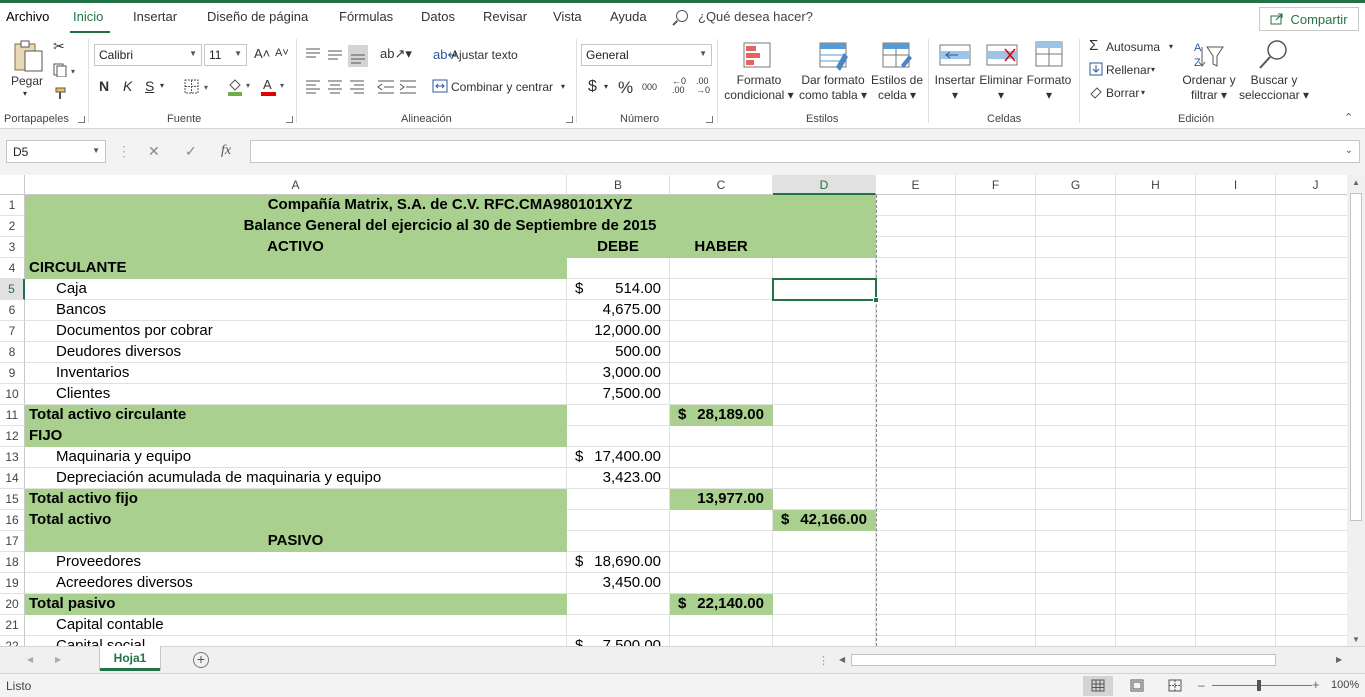 The height and width of the screenshot is (697, 1365). What do you see at coordinates (824, 352) in the screenshot?
I see `cell-d8` at bounding box center [824, 352].